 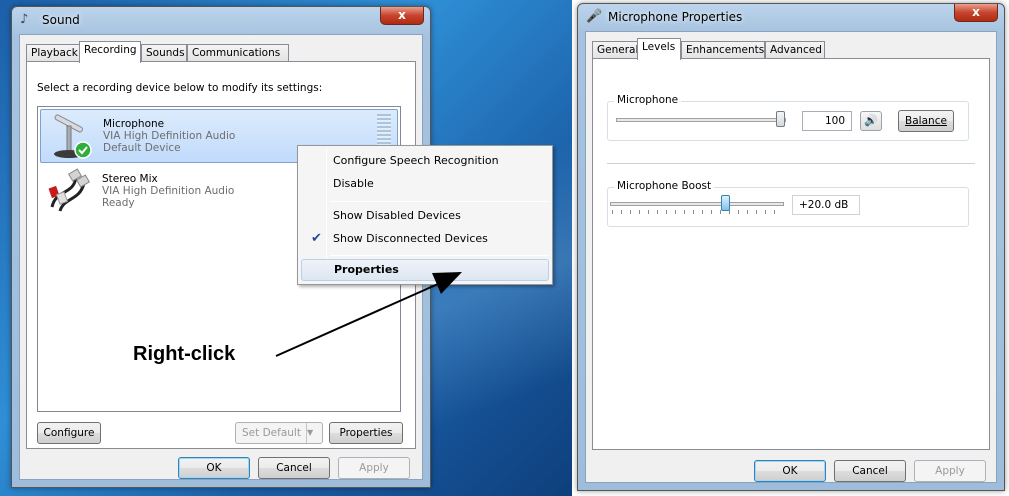 I want to click on microphone-group-label: Microphone, so click(x=648, y=100).